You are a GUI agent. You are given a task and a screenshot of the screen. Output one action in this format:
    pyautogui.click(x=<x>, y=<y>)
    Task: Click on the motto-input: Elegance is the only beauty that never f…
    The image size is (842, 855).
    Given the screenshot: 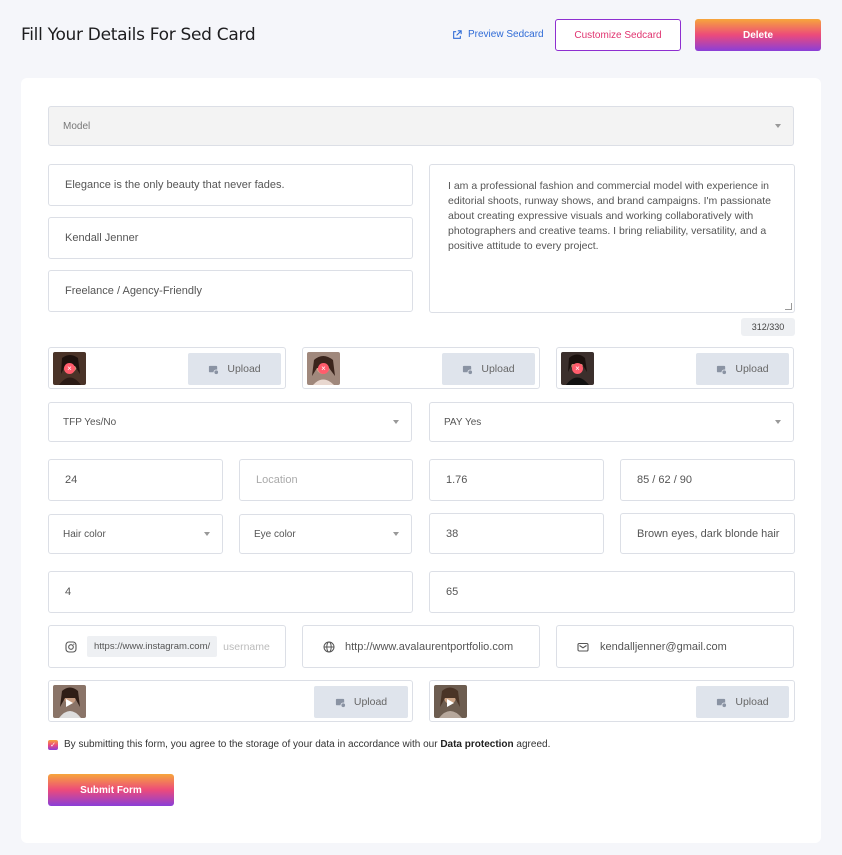 What is the action you would take?
    pyautogui.click(x=230, y=185)
    